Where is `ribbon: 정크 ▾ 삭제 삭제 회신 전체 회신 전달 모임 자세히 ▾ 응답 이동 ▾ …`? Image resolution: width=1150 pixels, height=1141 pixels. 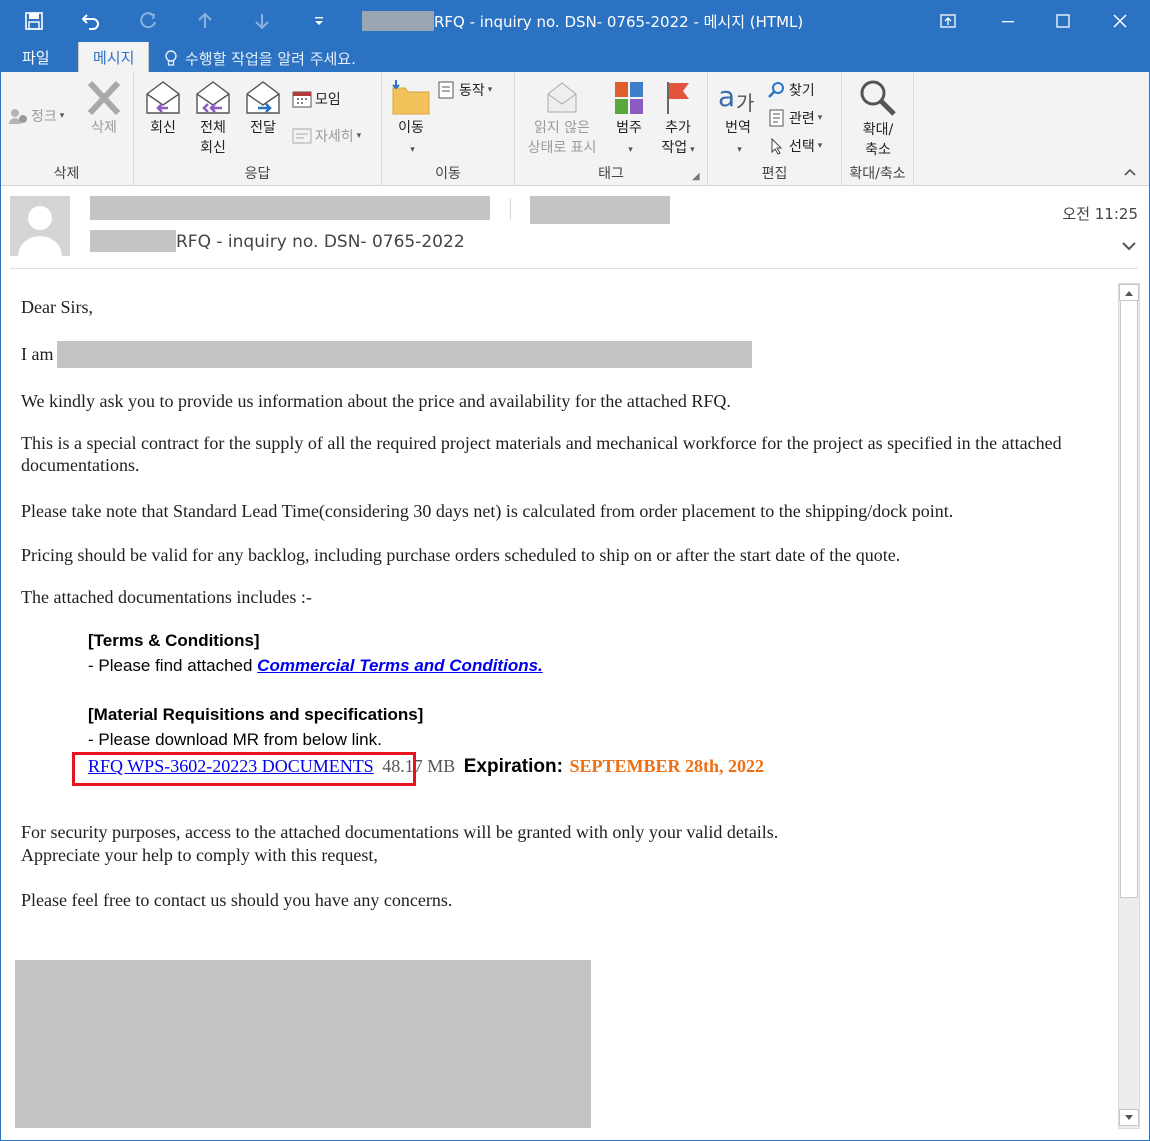
ribbon: 정크 ▾ 삭제 삭제 회신 전체 회신 전달 모임 자세히 ▾ 응답 이동 ▾ … is located at coordinates (575, 129).